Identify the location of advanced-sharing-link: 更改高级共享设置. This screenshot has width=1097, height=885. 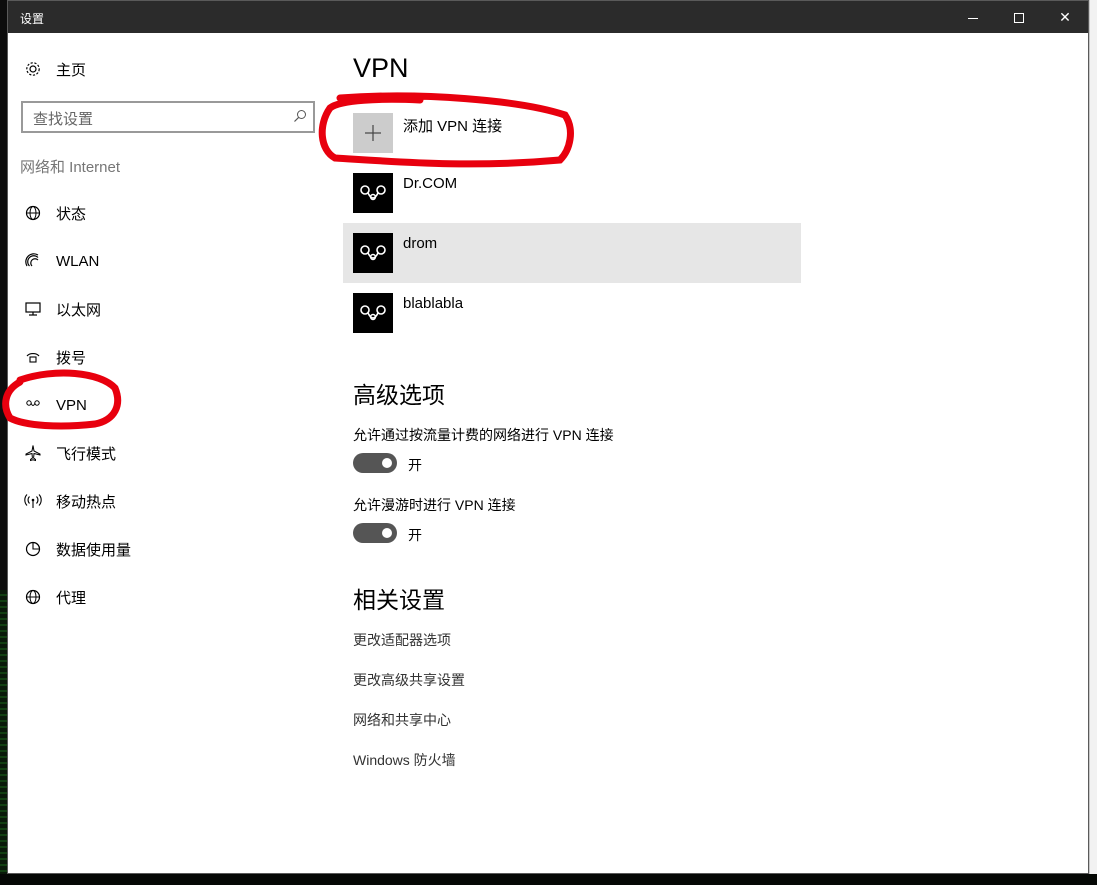
(409, 680).